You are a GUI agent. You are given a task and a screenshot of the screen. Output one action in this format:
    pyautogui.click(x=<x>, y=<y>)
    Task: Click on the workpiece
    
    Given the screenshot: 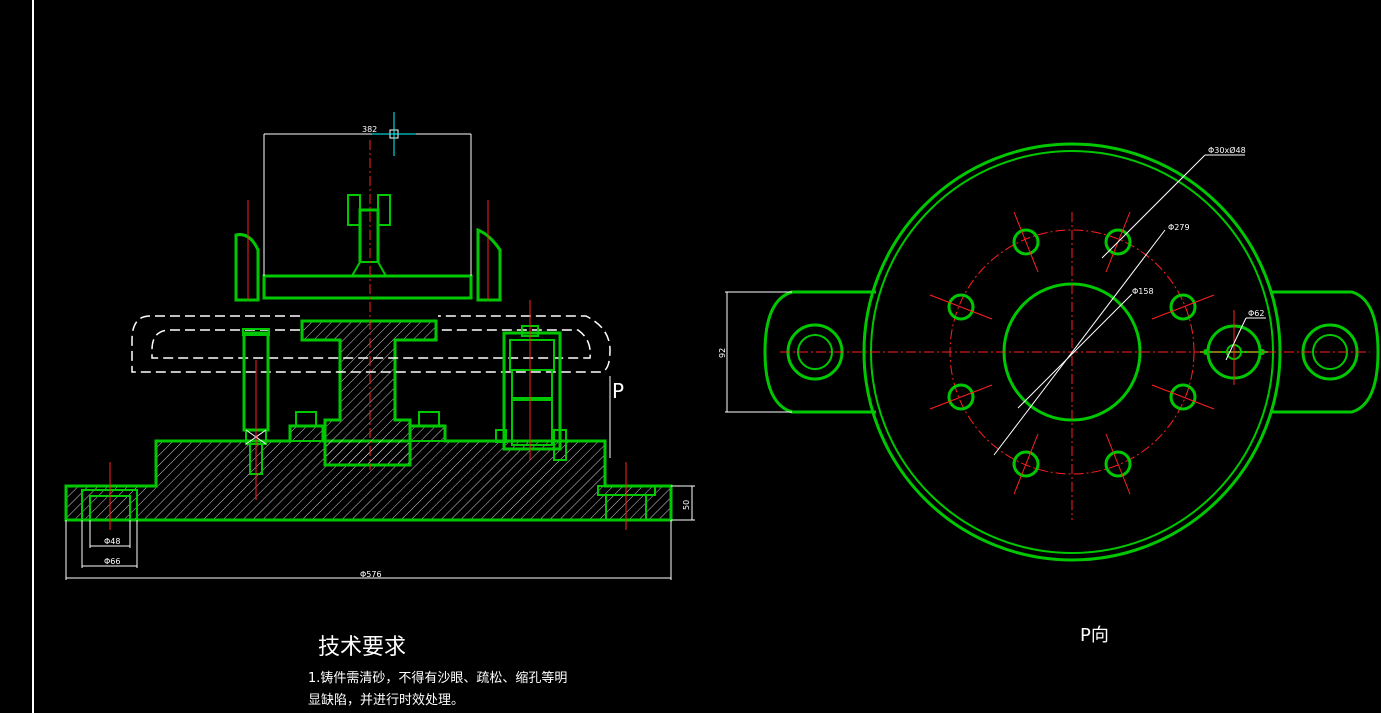 What is the action you would take?
    pyautogui.click(x=367, y=287)
    